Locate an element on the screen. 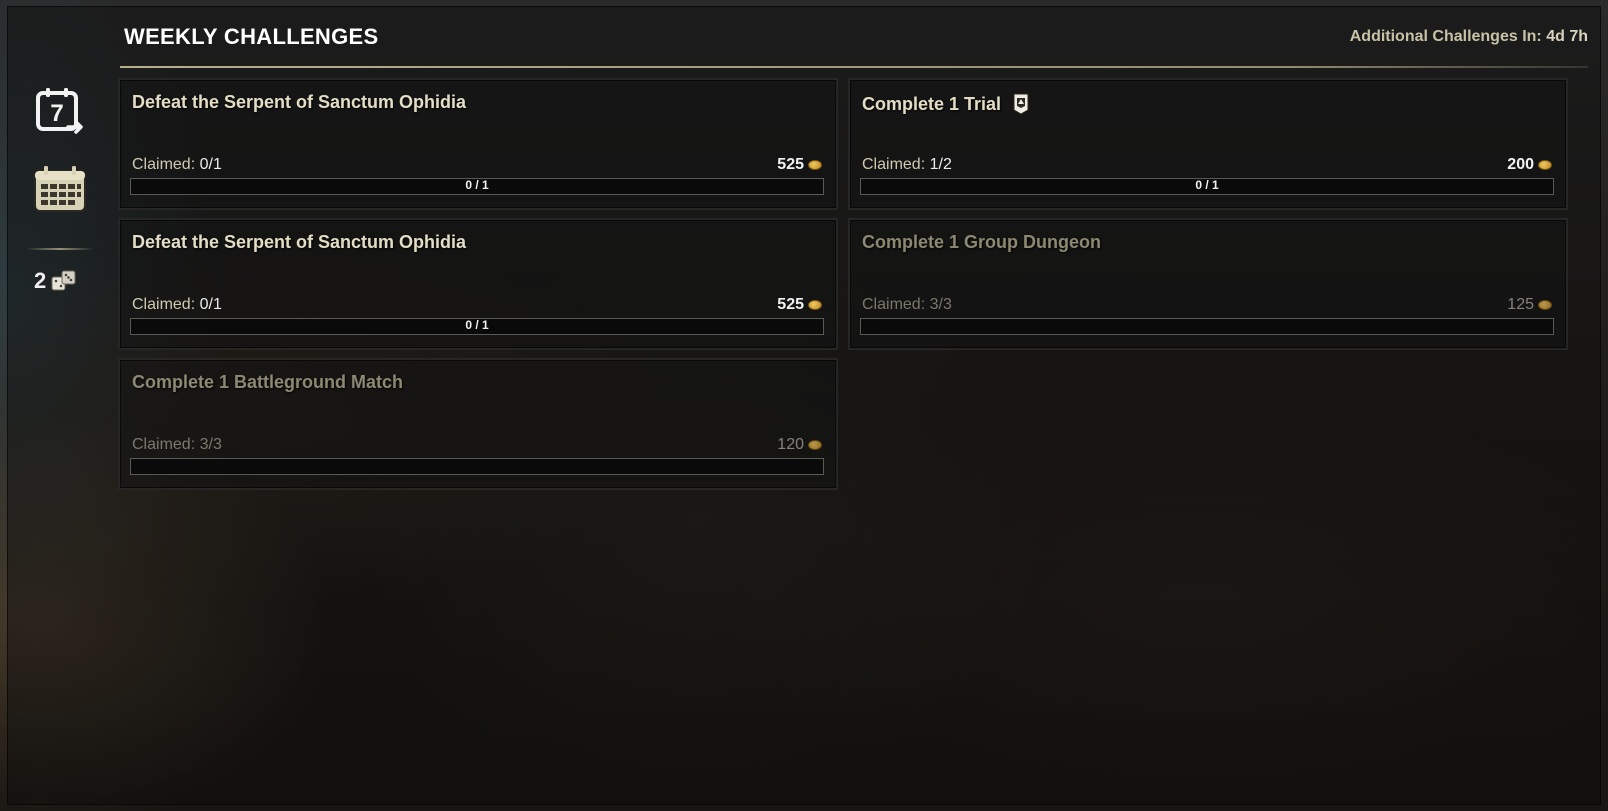  trial-banner-icon is located at coordinates (1021, 104).